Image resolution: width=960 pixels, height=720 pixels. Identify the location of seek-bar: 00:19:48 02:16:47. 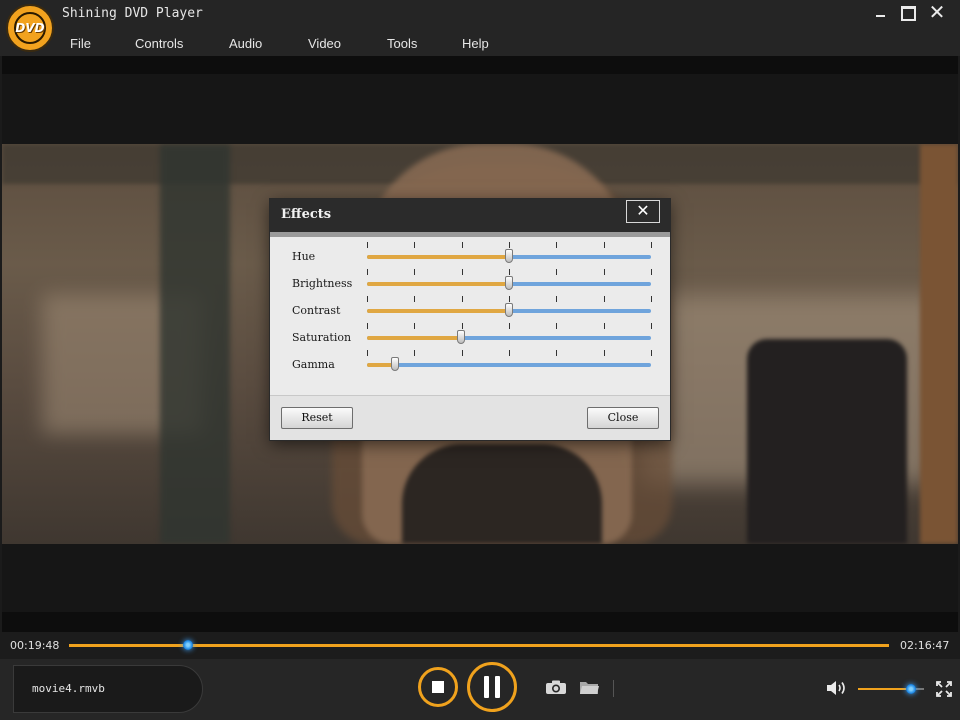
(480, 645).